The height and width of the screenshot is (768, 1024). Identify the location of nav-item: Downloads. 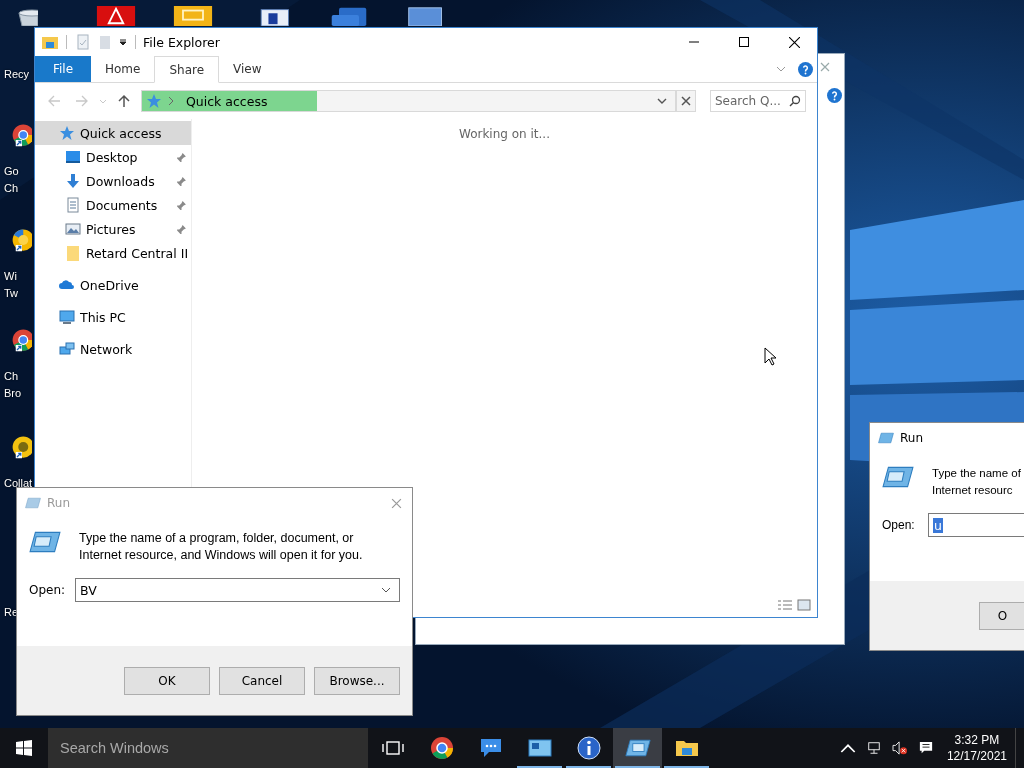
(113, 181).